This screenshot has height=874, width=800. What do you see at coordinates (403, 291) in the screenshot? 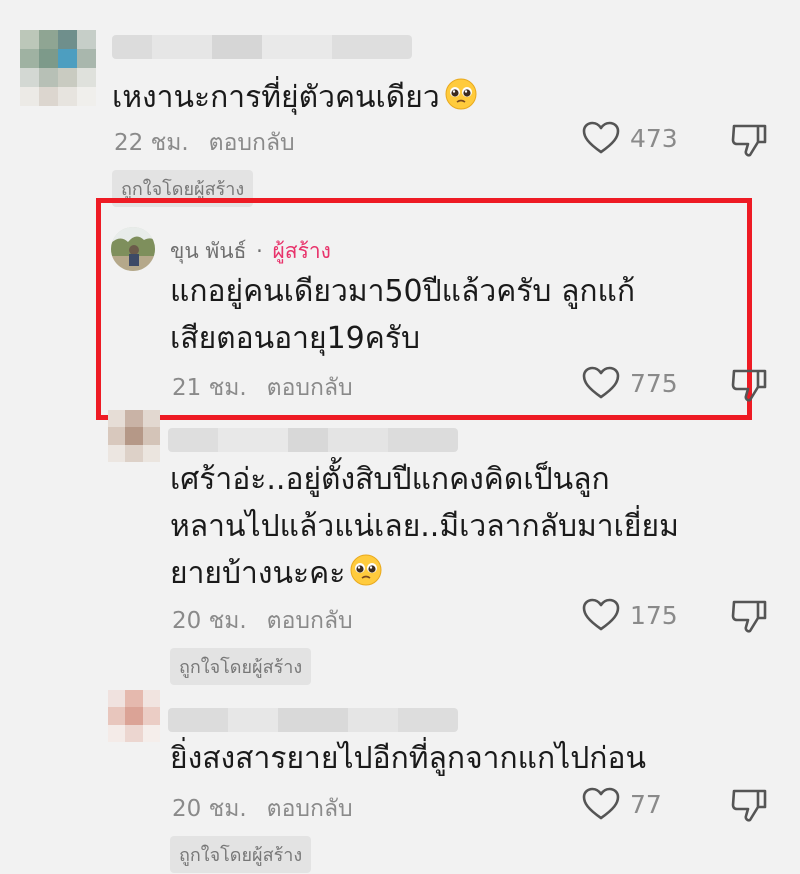
I see `comment-text-line: แกอยู่คนเดียวมา50ปีแล้วครับ ลูกแก้` at bounding box center [403, 291].